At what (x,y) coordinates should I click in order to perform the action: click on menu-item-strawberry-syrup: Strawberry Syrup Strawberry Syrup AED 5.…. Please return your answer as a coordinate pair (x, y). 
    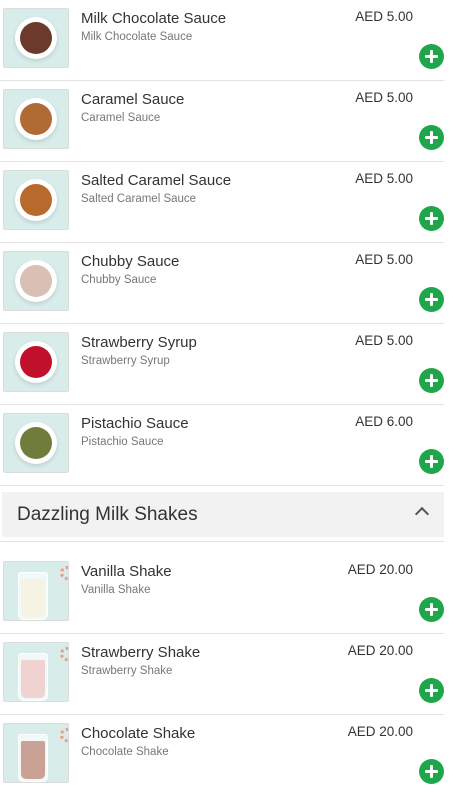
    Looking at the image, I should click on (222, 364).